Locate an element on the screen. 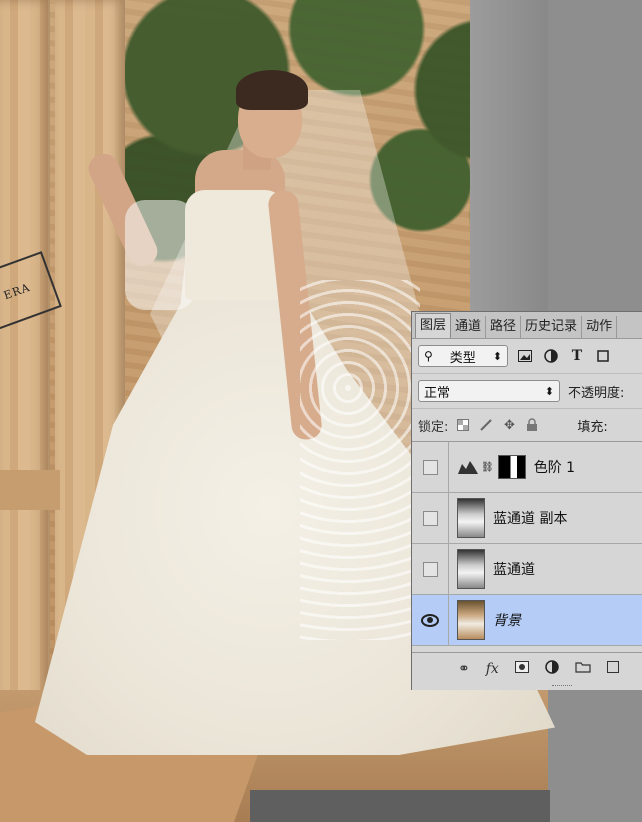 This screenshot has width=642, height=822. new-group-icon is located at coordinates (583, 669).